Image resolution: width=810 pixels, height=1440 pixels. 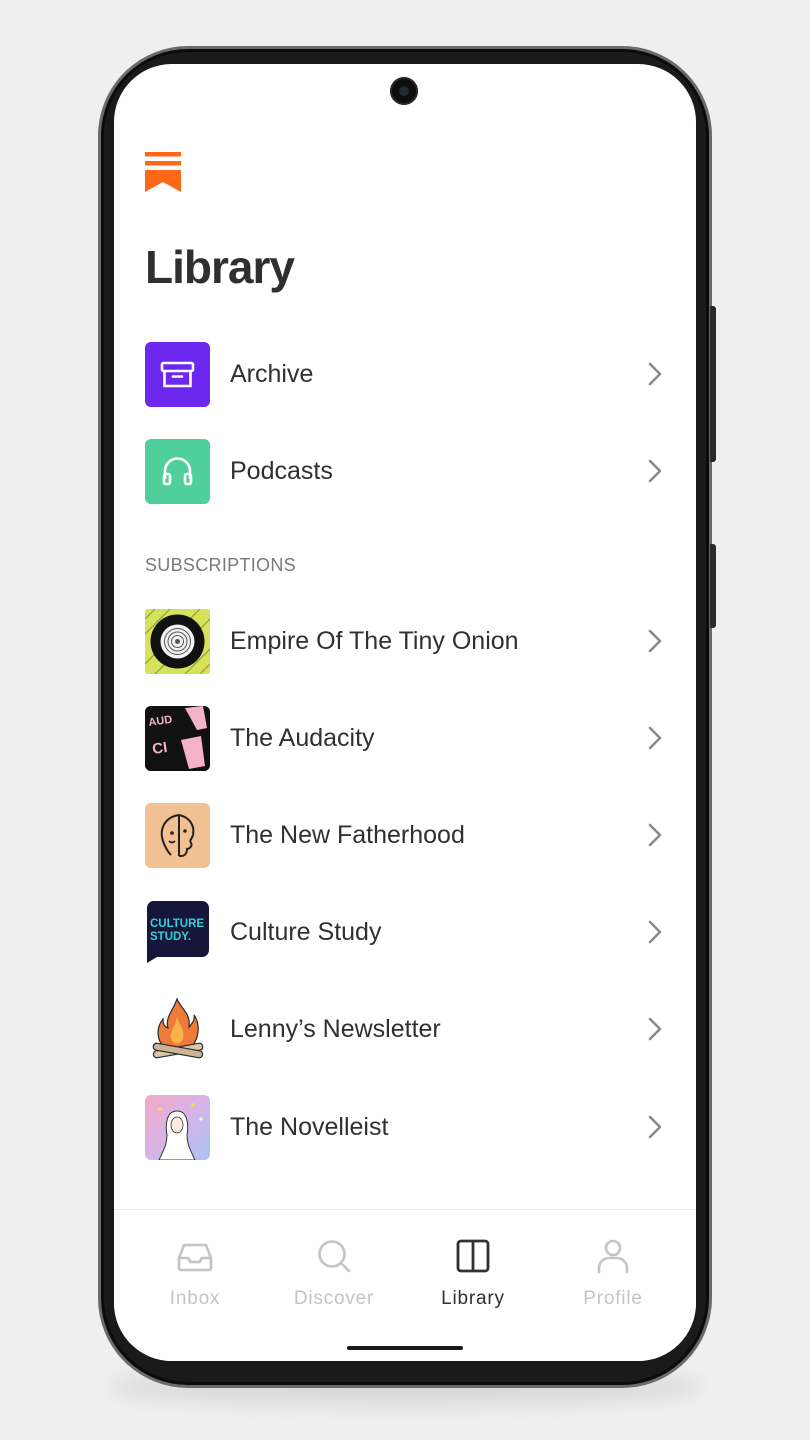 What do you see at coordinates (177, 835) in the screenshot?
I see `face-profile-thumbnail` at bounding box center [177, 835].